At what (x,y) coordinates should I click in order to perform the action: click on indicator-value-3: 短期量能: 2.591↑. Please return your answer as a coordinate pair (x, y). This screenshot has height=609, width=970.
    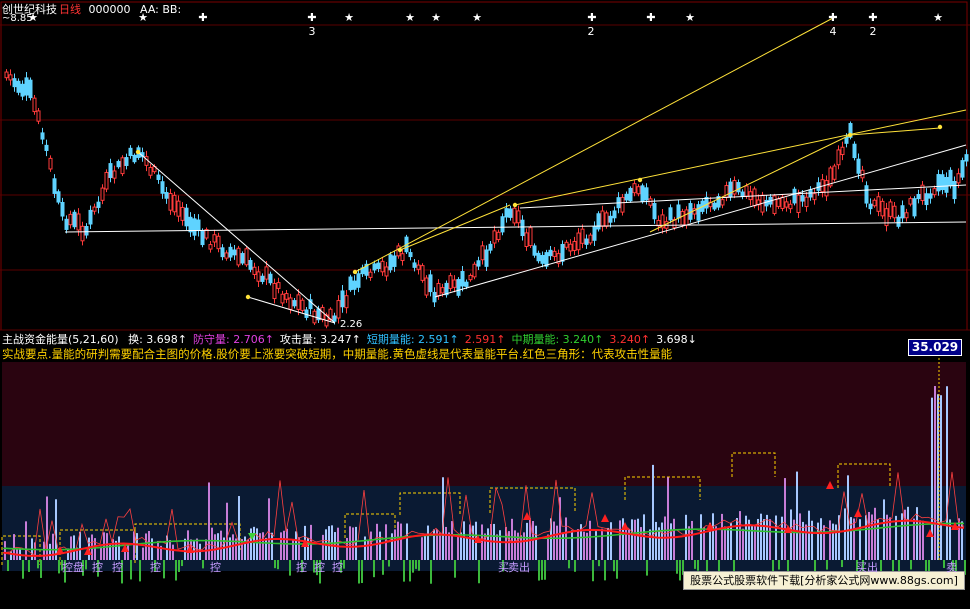
    Looking at the image, I should click on (412, 339).